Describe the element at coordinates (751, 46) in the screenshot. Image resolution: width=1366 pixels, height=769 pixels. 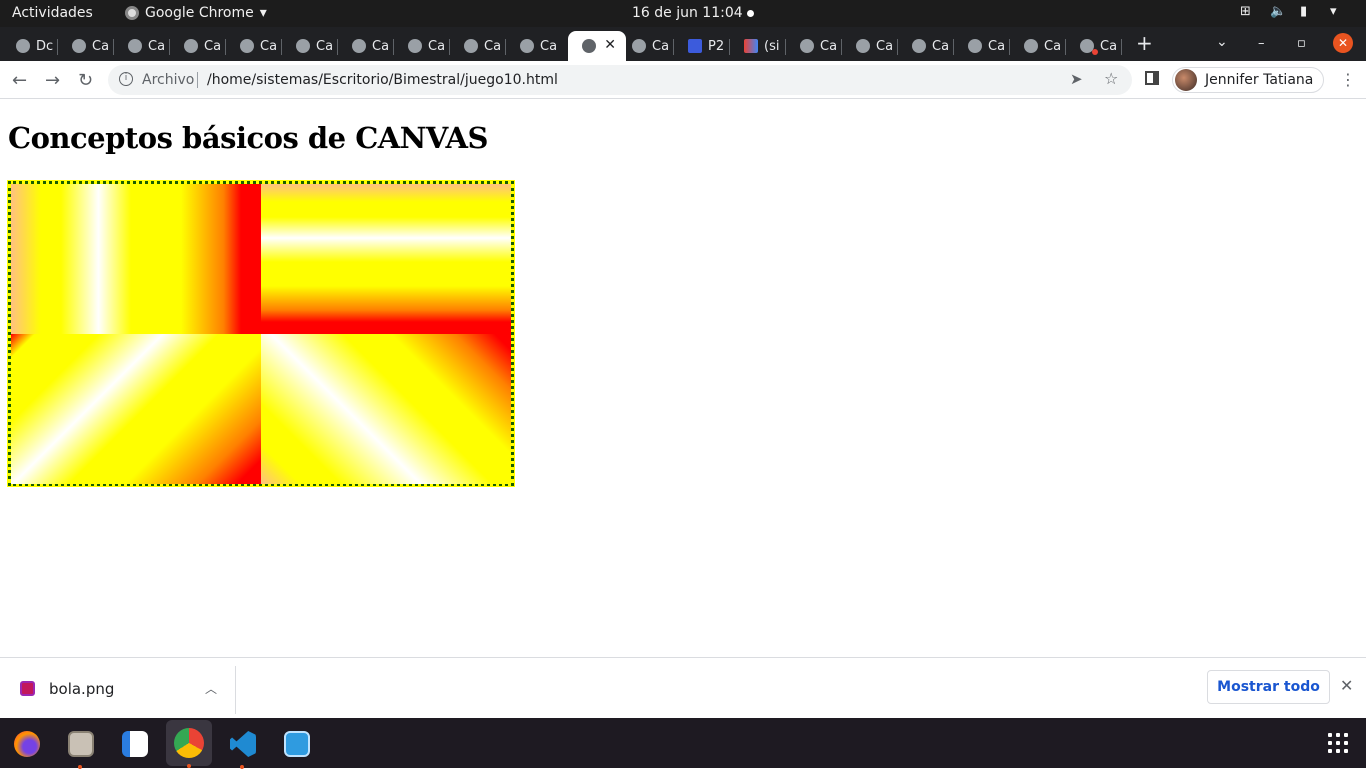
I see `gmail-icon` at that location.